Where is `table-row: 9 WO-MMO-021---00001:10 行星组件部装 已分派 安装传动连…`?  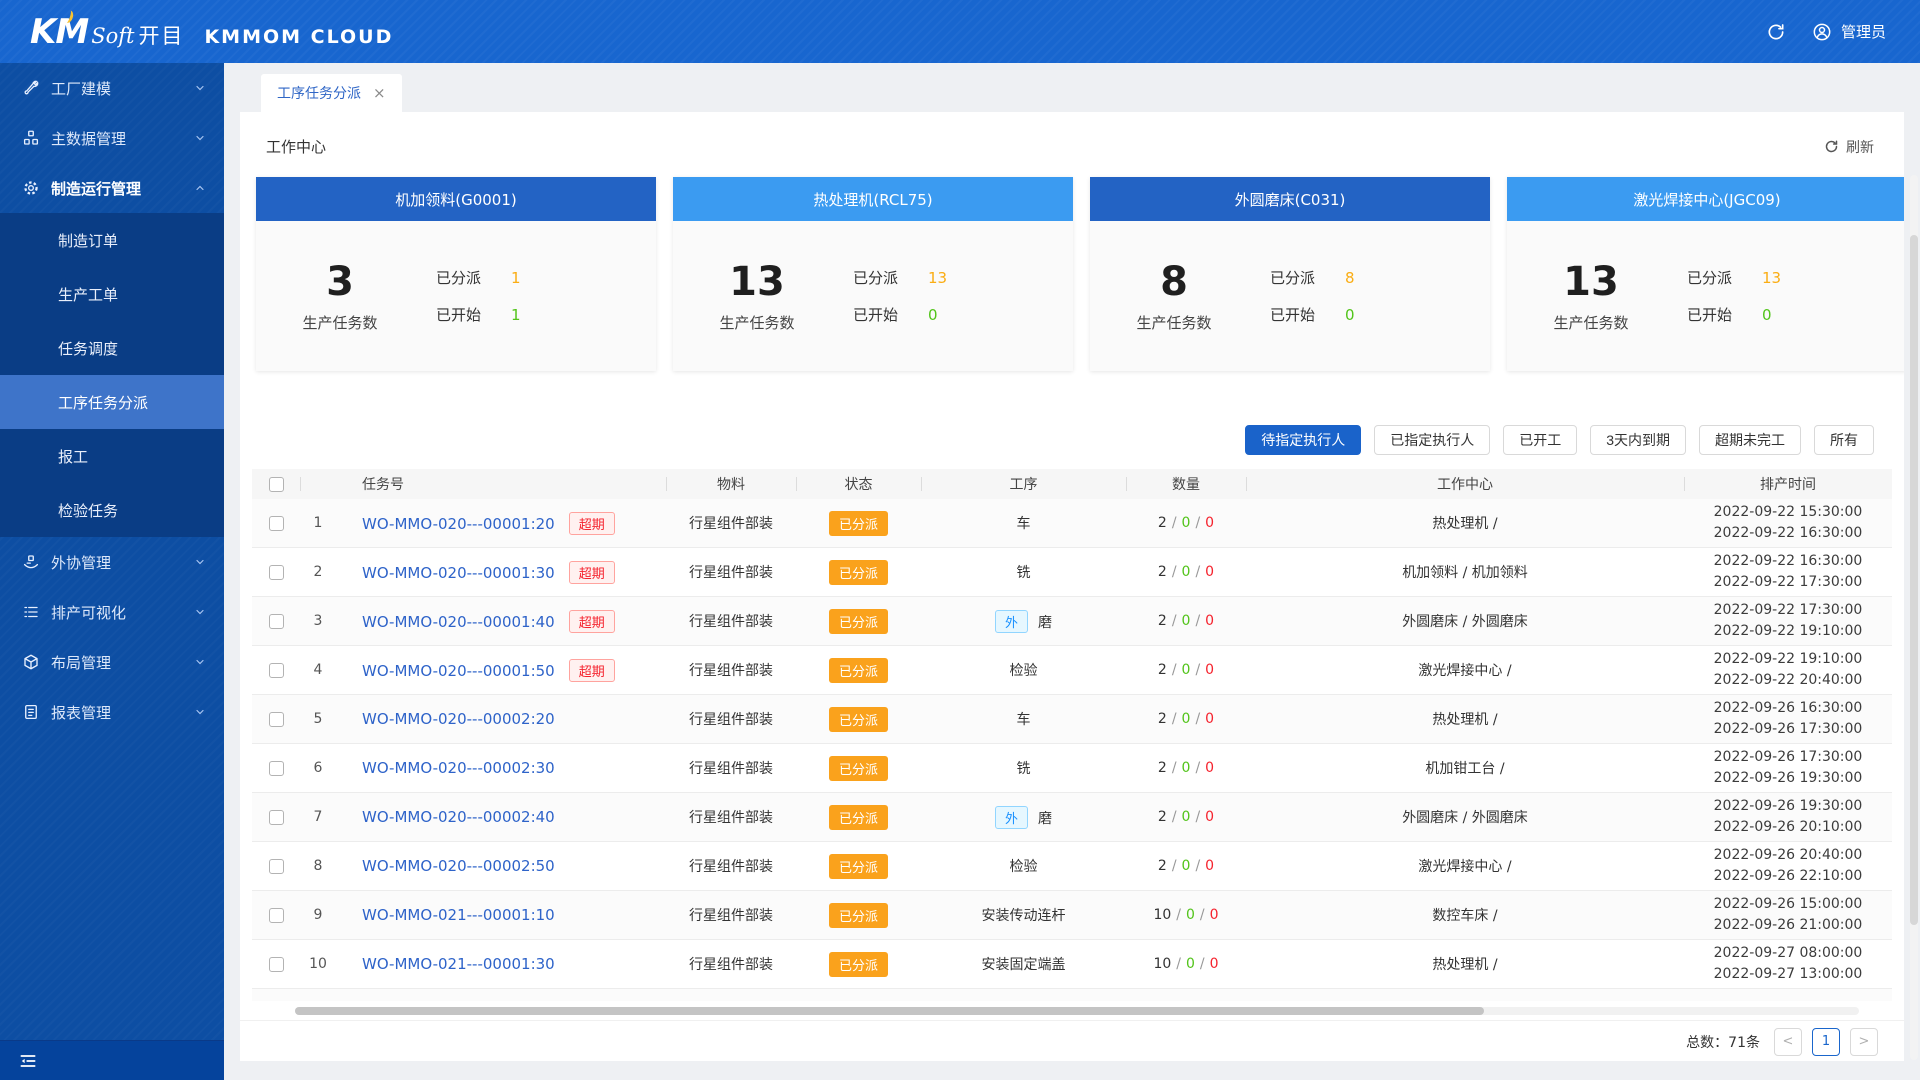
table-row: 9 WO-MMO-021---00001:10 行星组件部装 已分派 安装传动连… is located at coordinates (1072, 915).